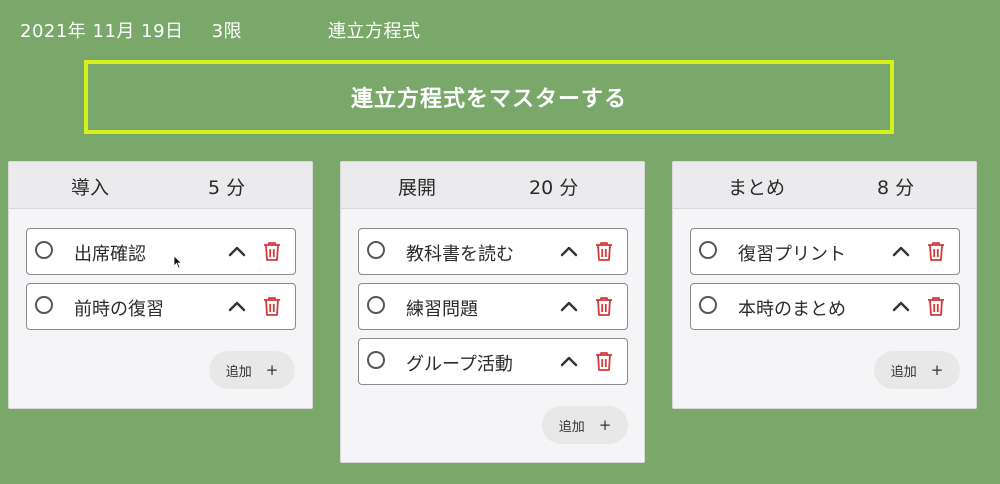  I want to click on lesson-goal-text: 連立方程式をマスターする, so click(488, 99).